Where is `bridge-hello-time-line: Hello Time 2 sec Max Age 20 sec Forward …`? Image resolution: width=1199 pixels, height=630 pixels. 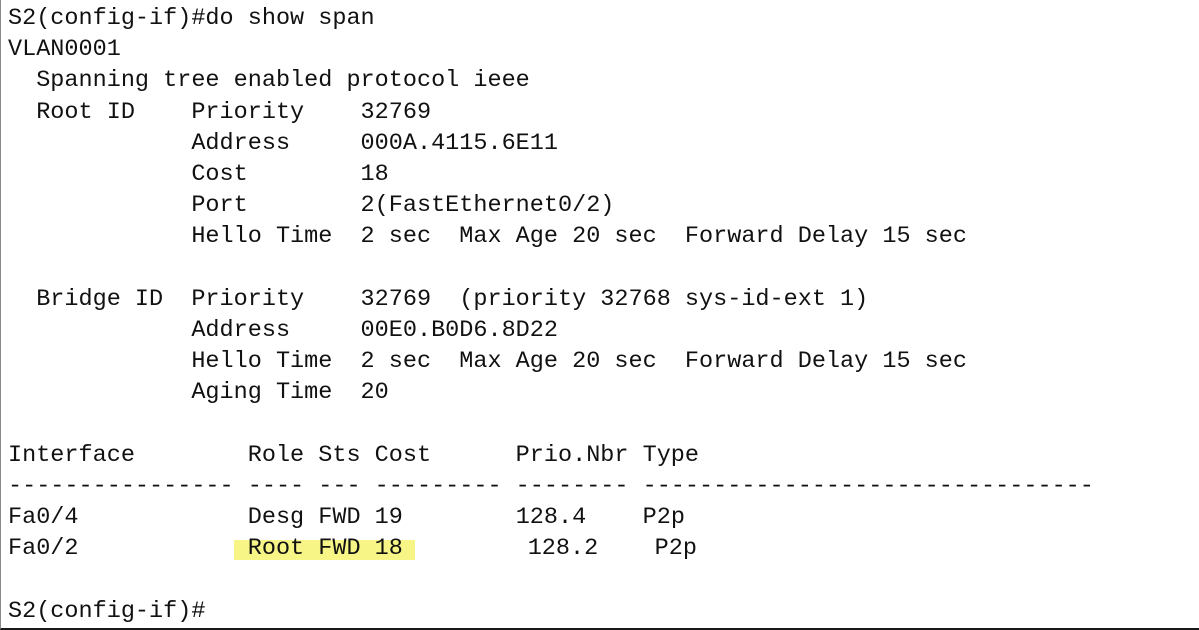 bridge-hello-time-line: Hello Time 2 sec Max Age 20 sec Forward … is located at coordinates (487, 362).